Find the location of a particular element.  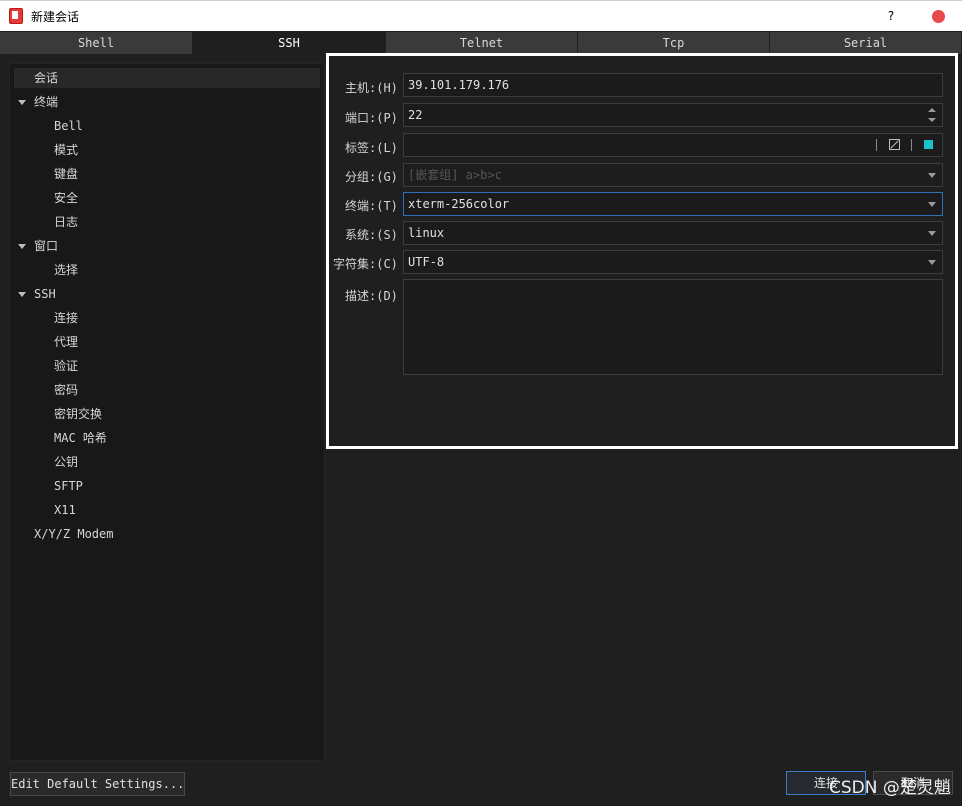

port-label: 端口:(P) is located at coordinates (371, 118).